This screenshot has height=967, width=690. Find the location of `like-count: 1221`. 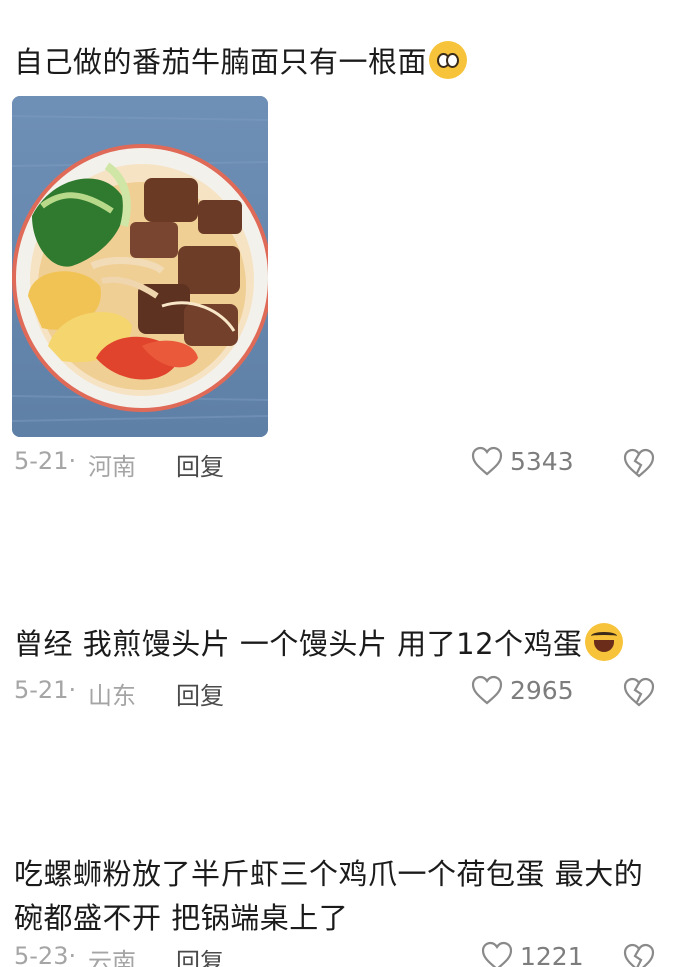

like-count: 1221 is located at coordinates (552, 954).